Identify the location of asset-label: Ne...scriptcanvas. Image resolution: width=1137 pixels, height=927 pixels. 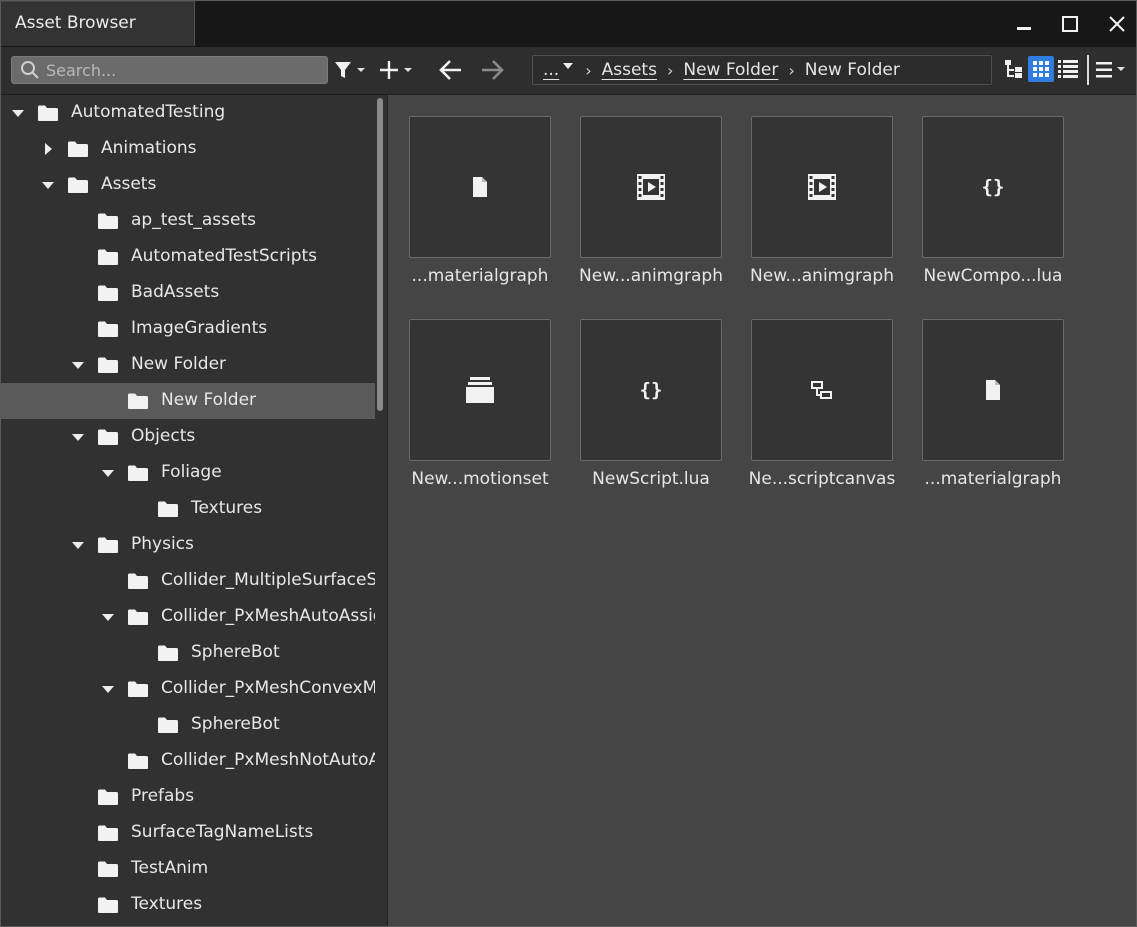
(822, 479).